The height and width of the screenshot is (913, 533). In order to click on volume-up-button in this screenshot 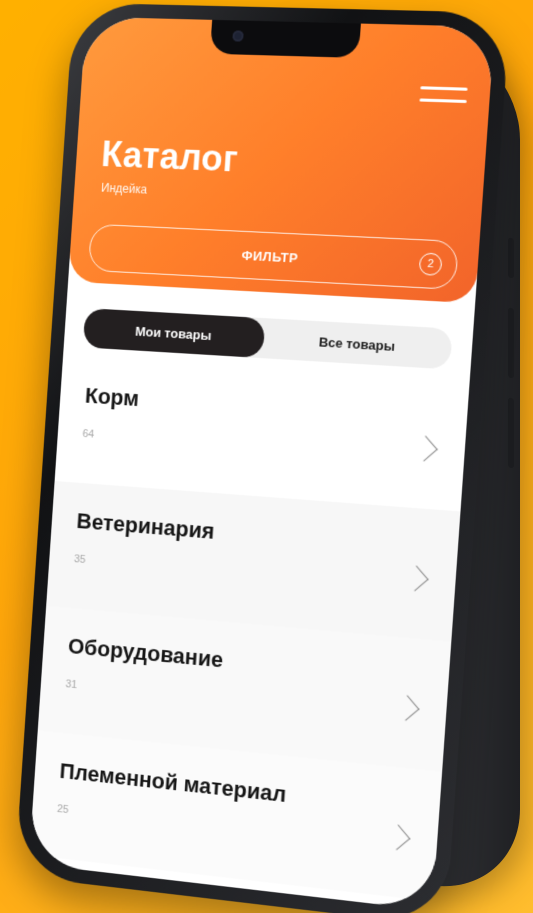, I will do `click(511, 343)`.